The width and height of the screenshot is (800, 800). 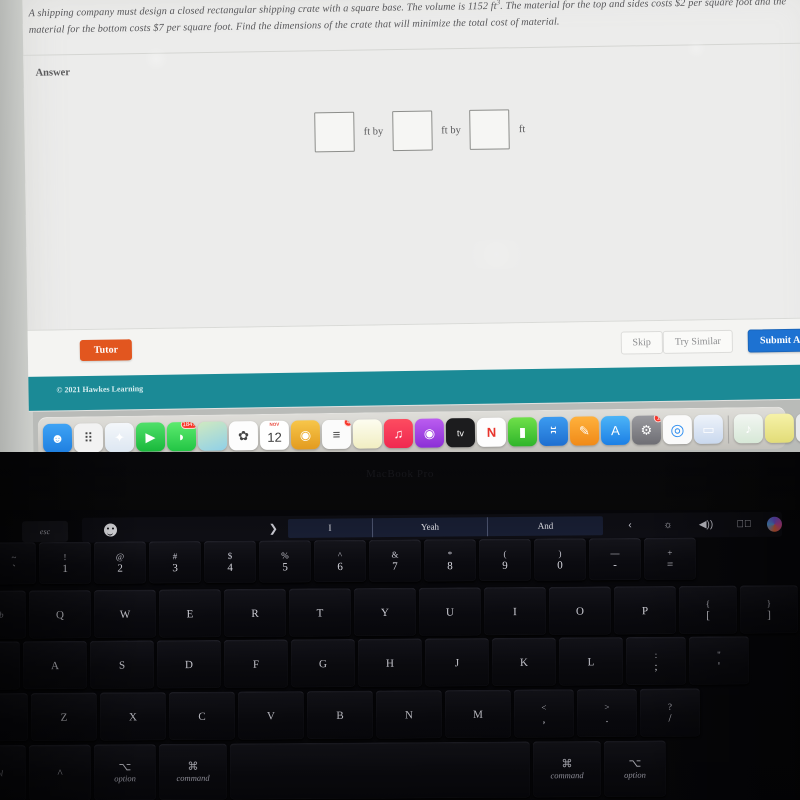 What do you see at coordinates (60, 614) in the screenshot?
I see `key-q: Q` at bounding box center [60, 614].